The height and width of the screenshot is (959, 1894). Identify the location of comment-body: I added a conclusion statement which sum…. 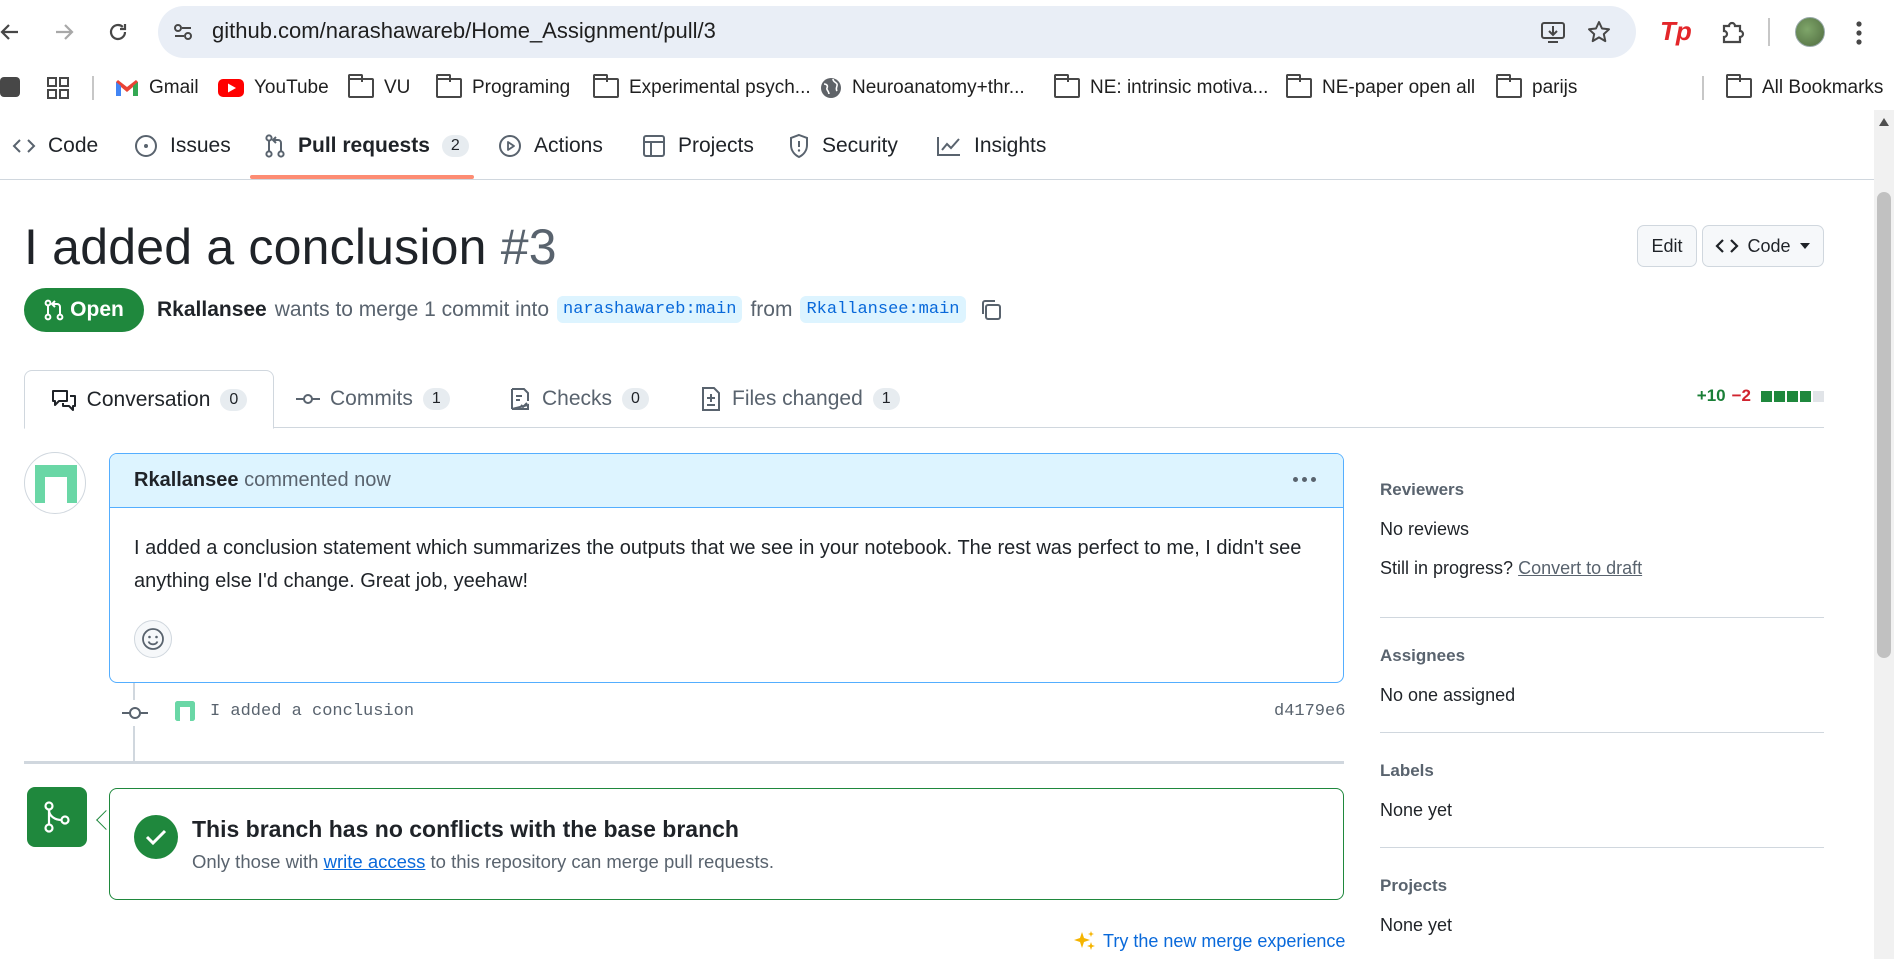
(718, 564).